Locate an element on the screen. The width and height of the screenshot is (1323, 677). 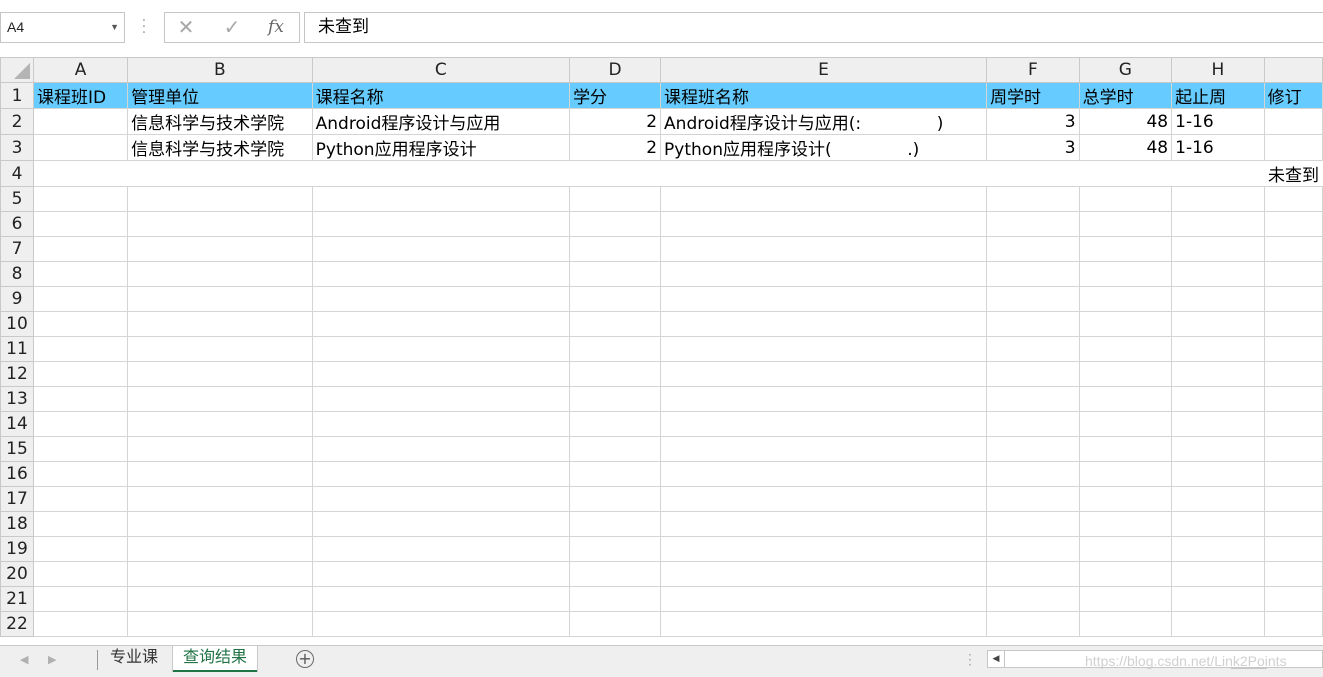
row-header: 22 is located at coordinates (17, 624).